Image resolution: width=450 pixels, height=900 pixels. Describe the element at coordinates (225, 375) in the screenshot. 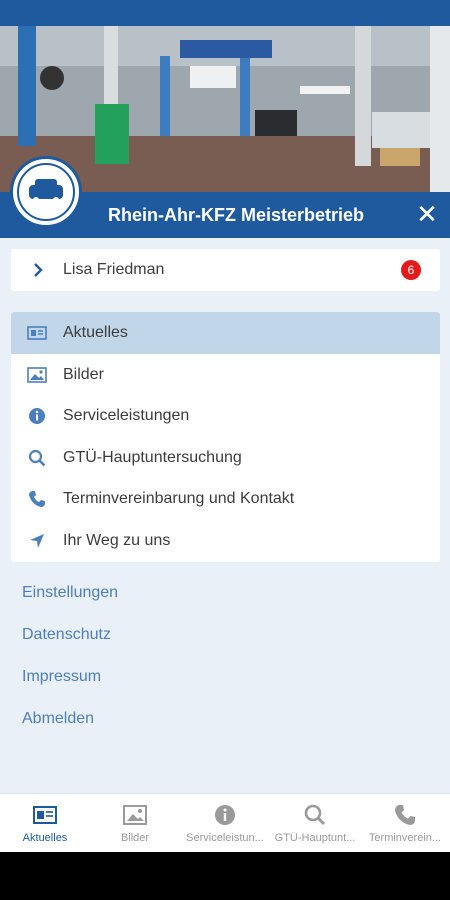

I see `menu-item-bilder: Bilder` at that location.